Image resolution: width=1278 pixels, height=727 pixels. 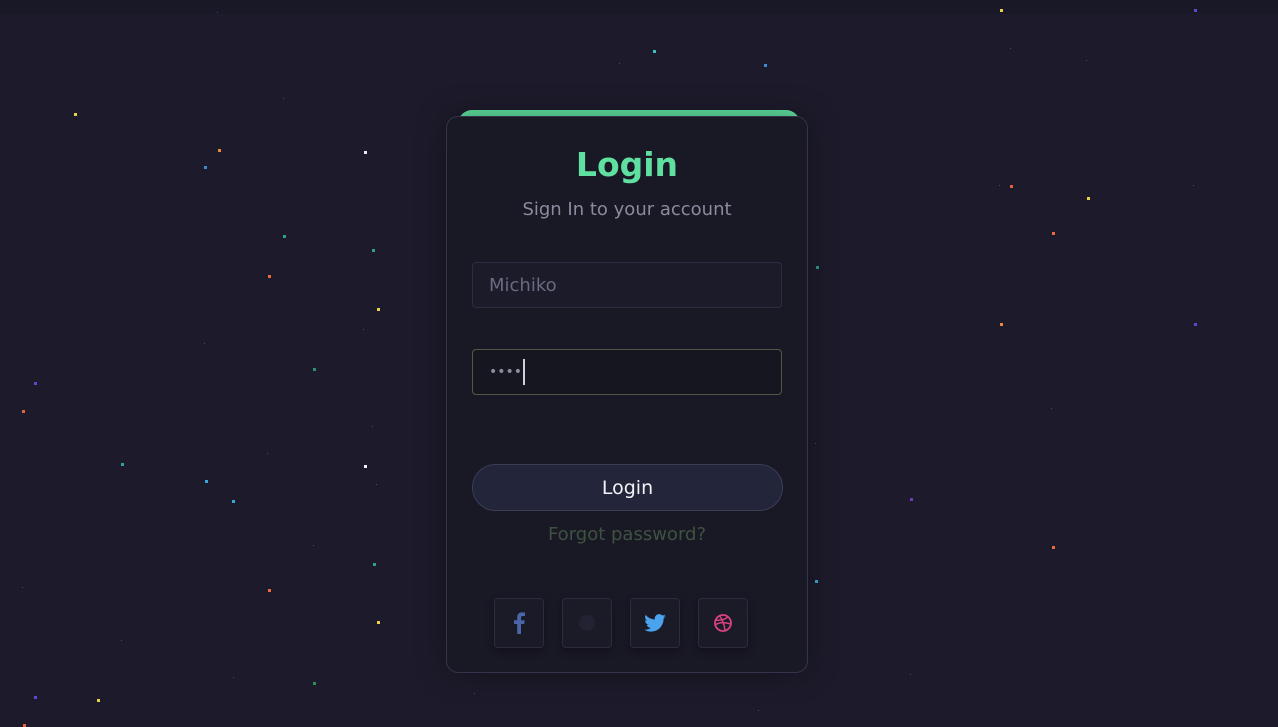 What do you see at coordinates (627, 285) in the screenshot?
I see `username-input: Michiko` at bounding box center [627, 285].